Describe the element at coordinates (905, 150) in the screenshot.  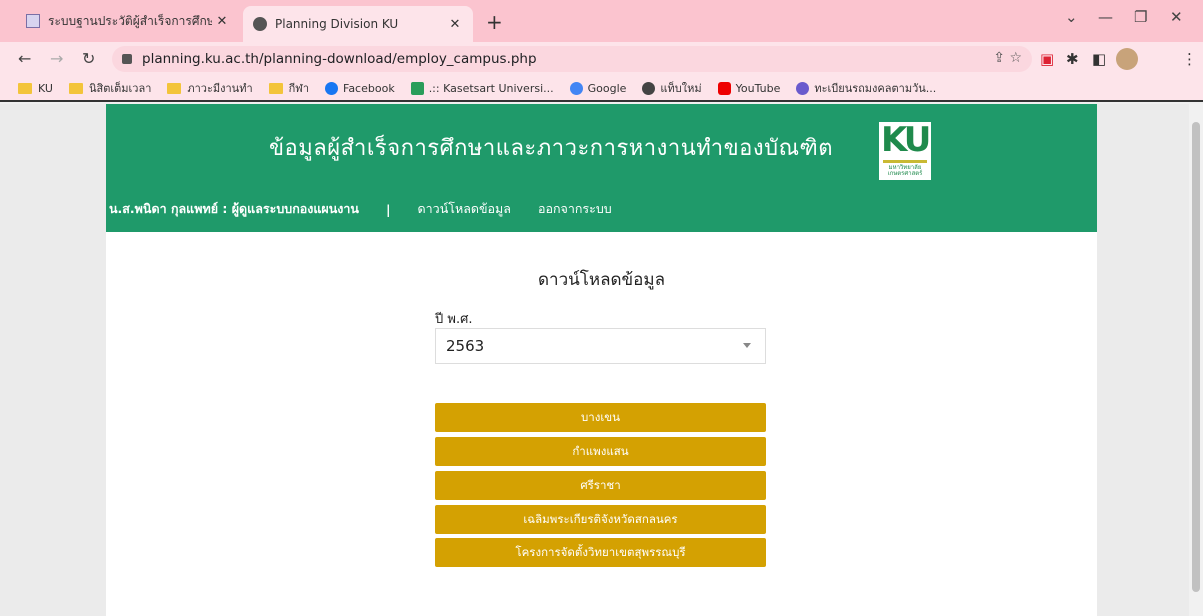
I see `ku-logo: KU มหาวิทยาลัยเกษตรศาสตร์` at that location.